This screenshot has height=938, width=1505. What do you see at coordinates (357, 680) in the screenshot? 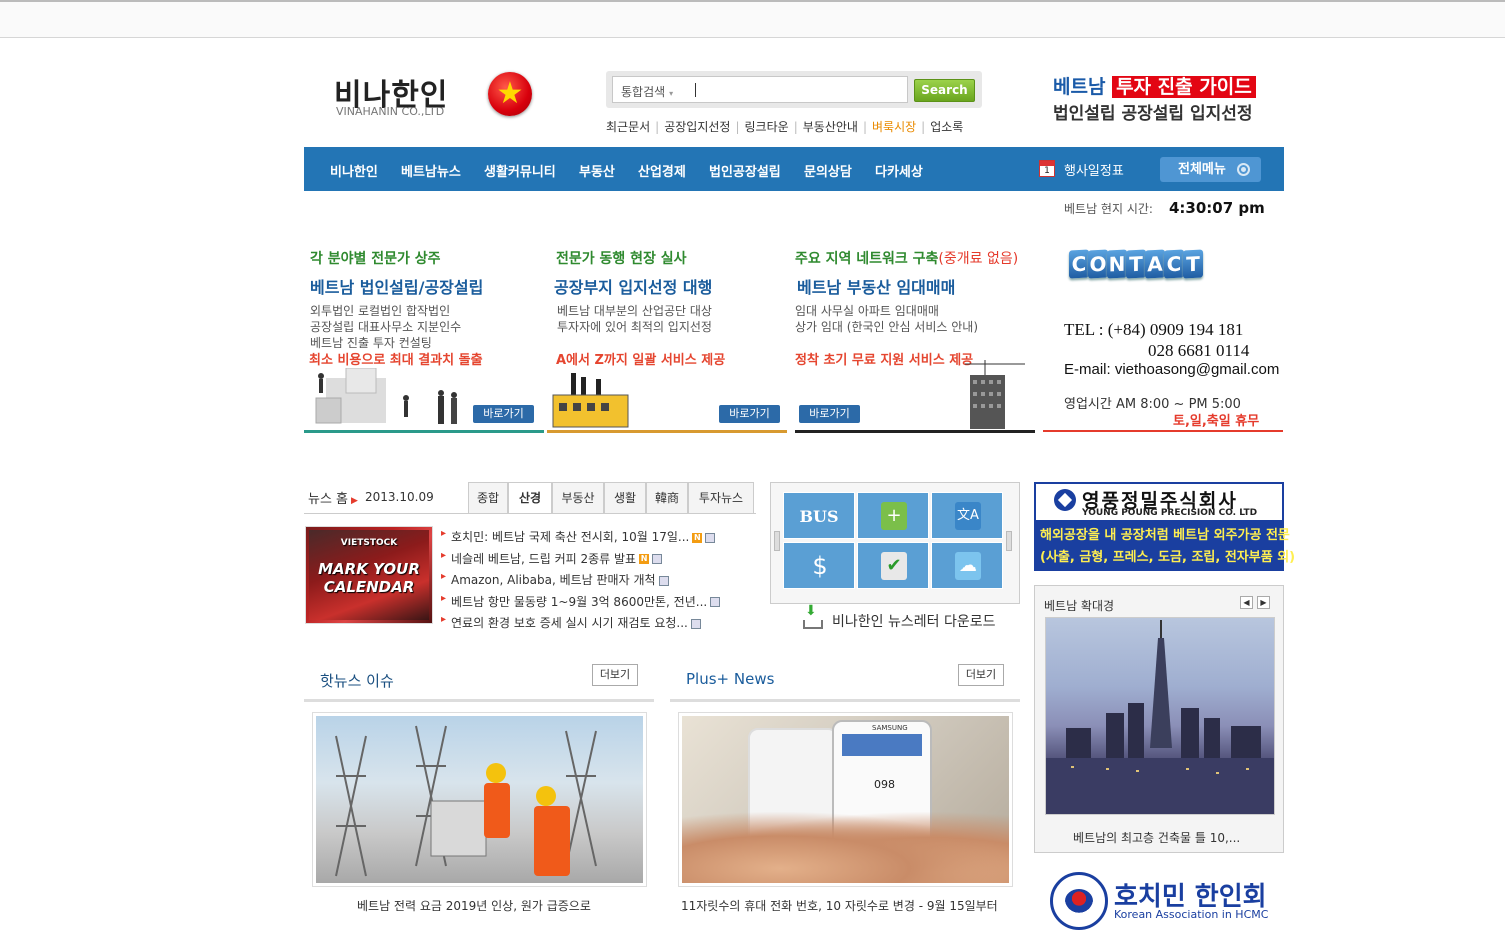
I see `hotnews-title: 핫뉴스 이슈` at bounding box center [357, 680].